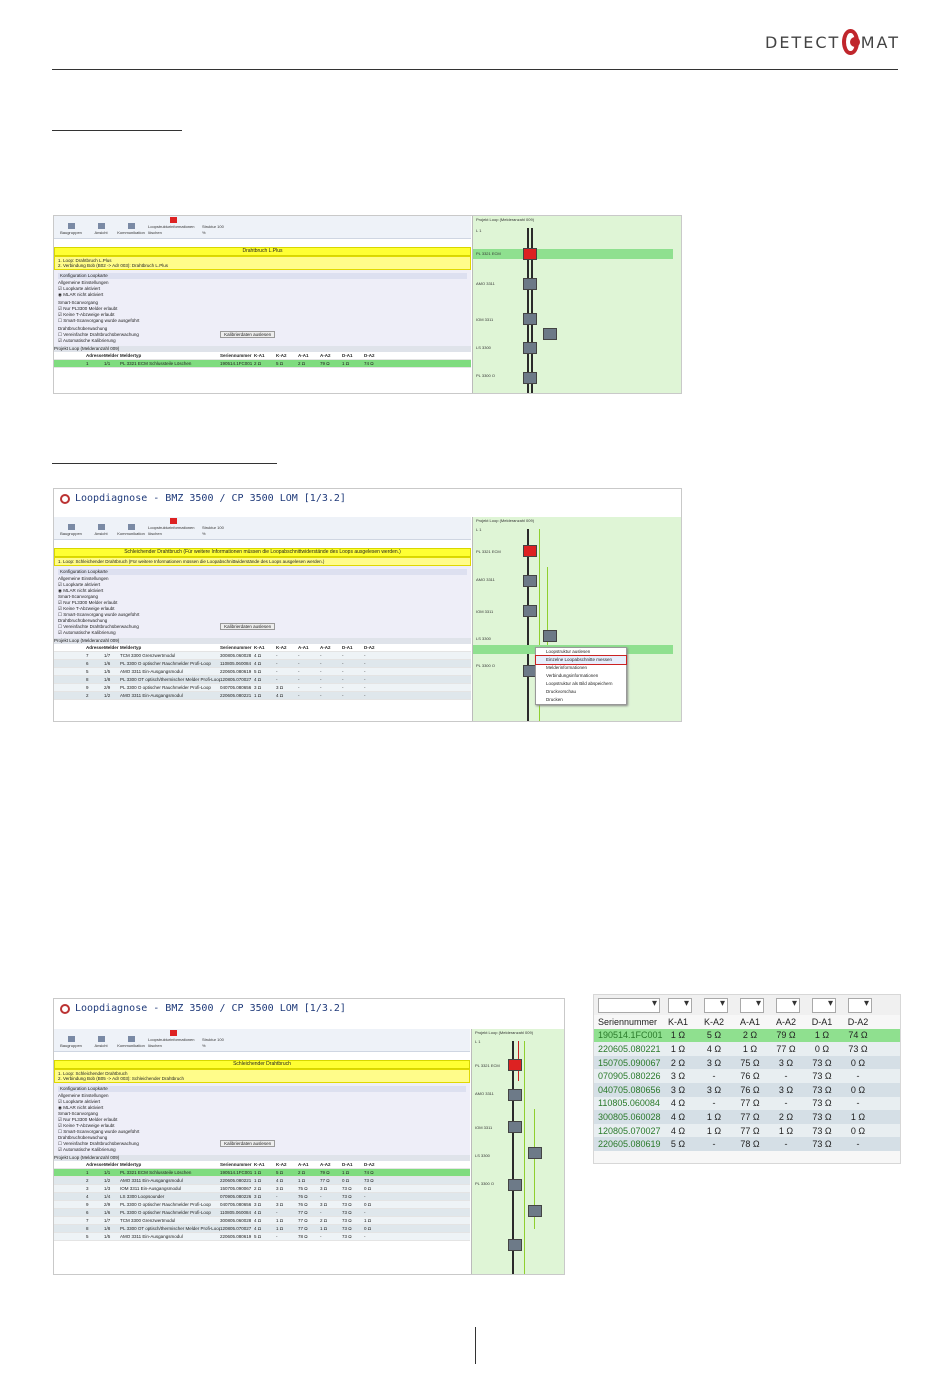  What do you see at coordinates (752, 1005) in the screenshot?
I see `filter-a-a1` at bounding box center [752, 1005].